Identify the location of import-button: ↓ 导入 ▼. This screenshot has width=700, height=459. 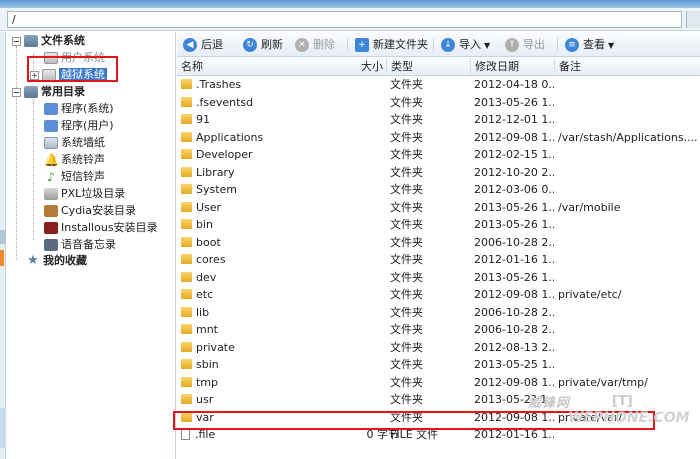
(465, 44).